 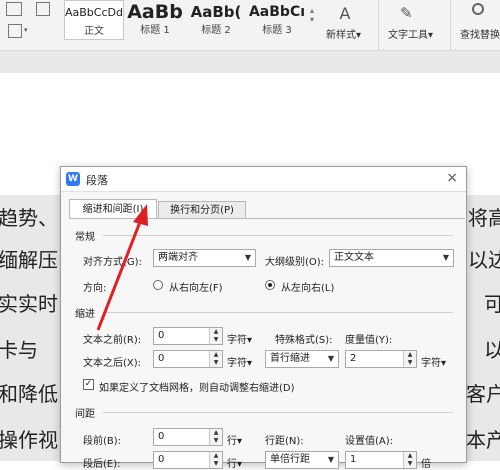 What do you see at coordinates (119, 276) in the screenshot?
I see `annotation-arrow-line` at bounding box center [119, 276].